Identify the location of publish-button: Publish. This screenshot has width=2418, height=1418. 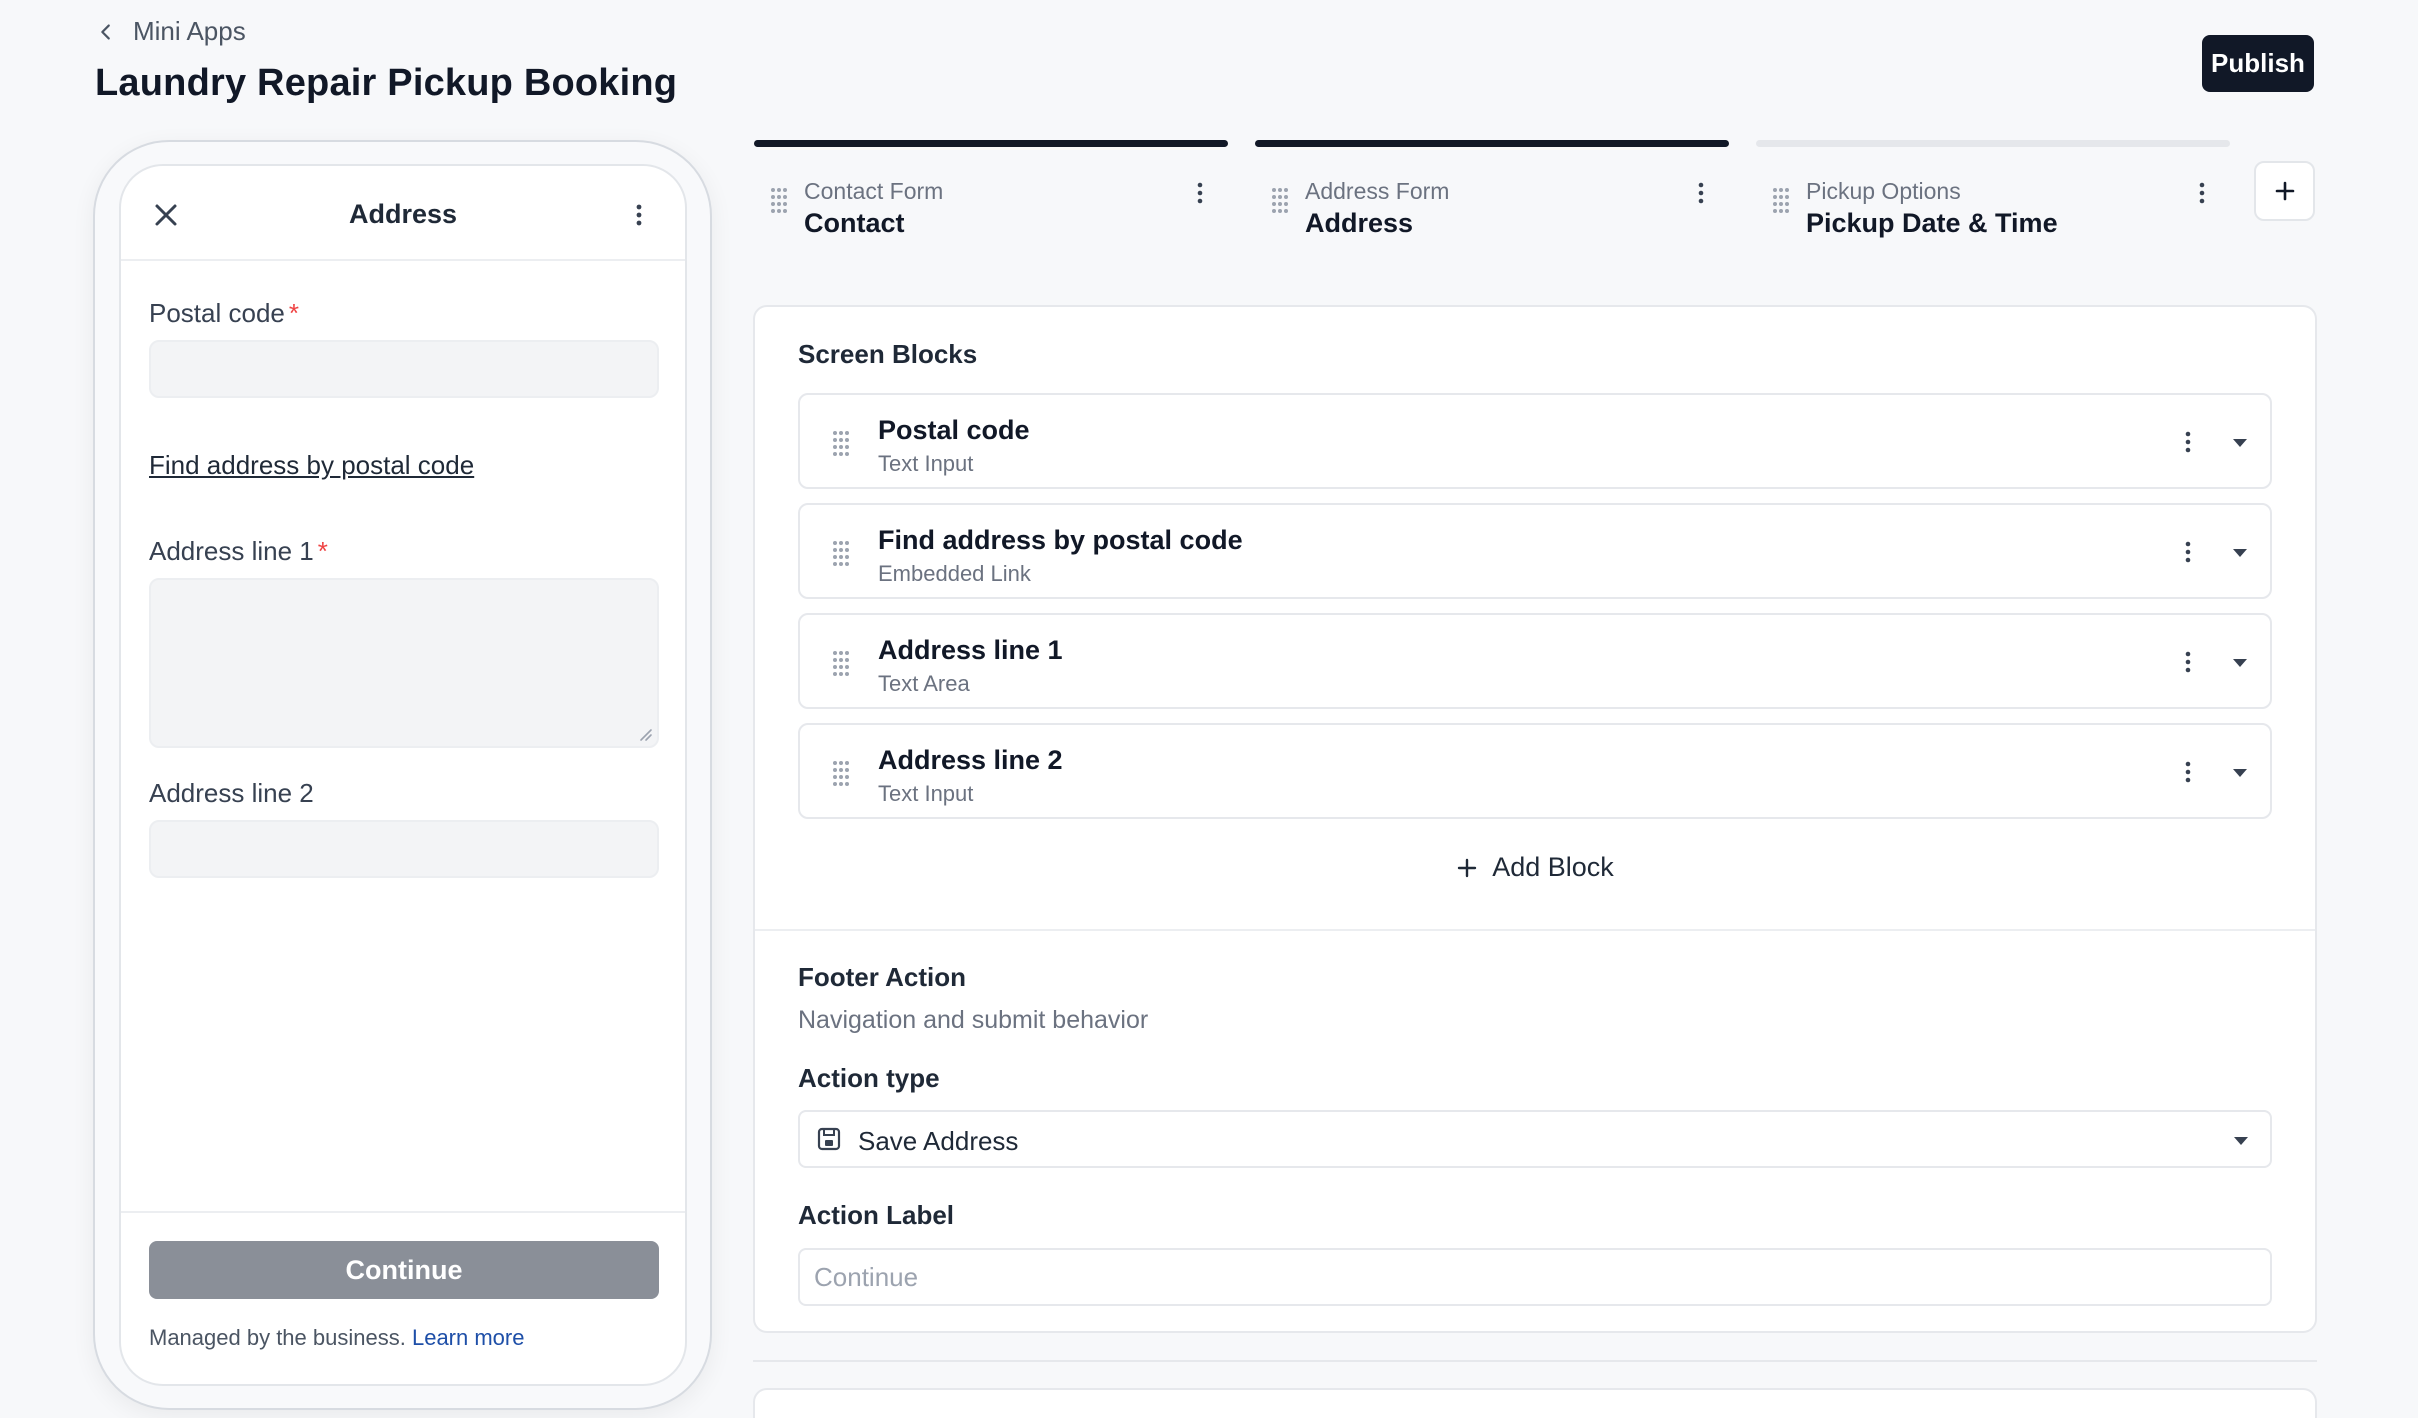
(2258, 63).